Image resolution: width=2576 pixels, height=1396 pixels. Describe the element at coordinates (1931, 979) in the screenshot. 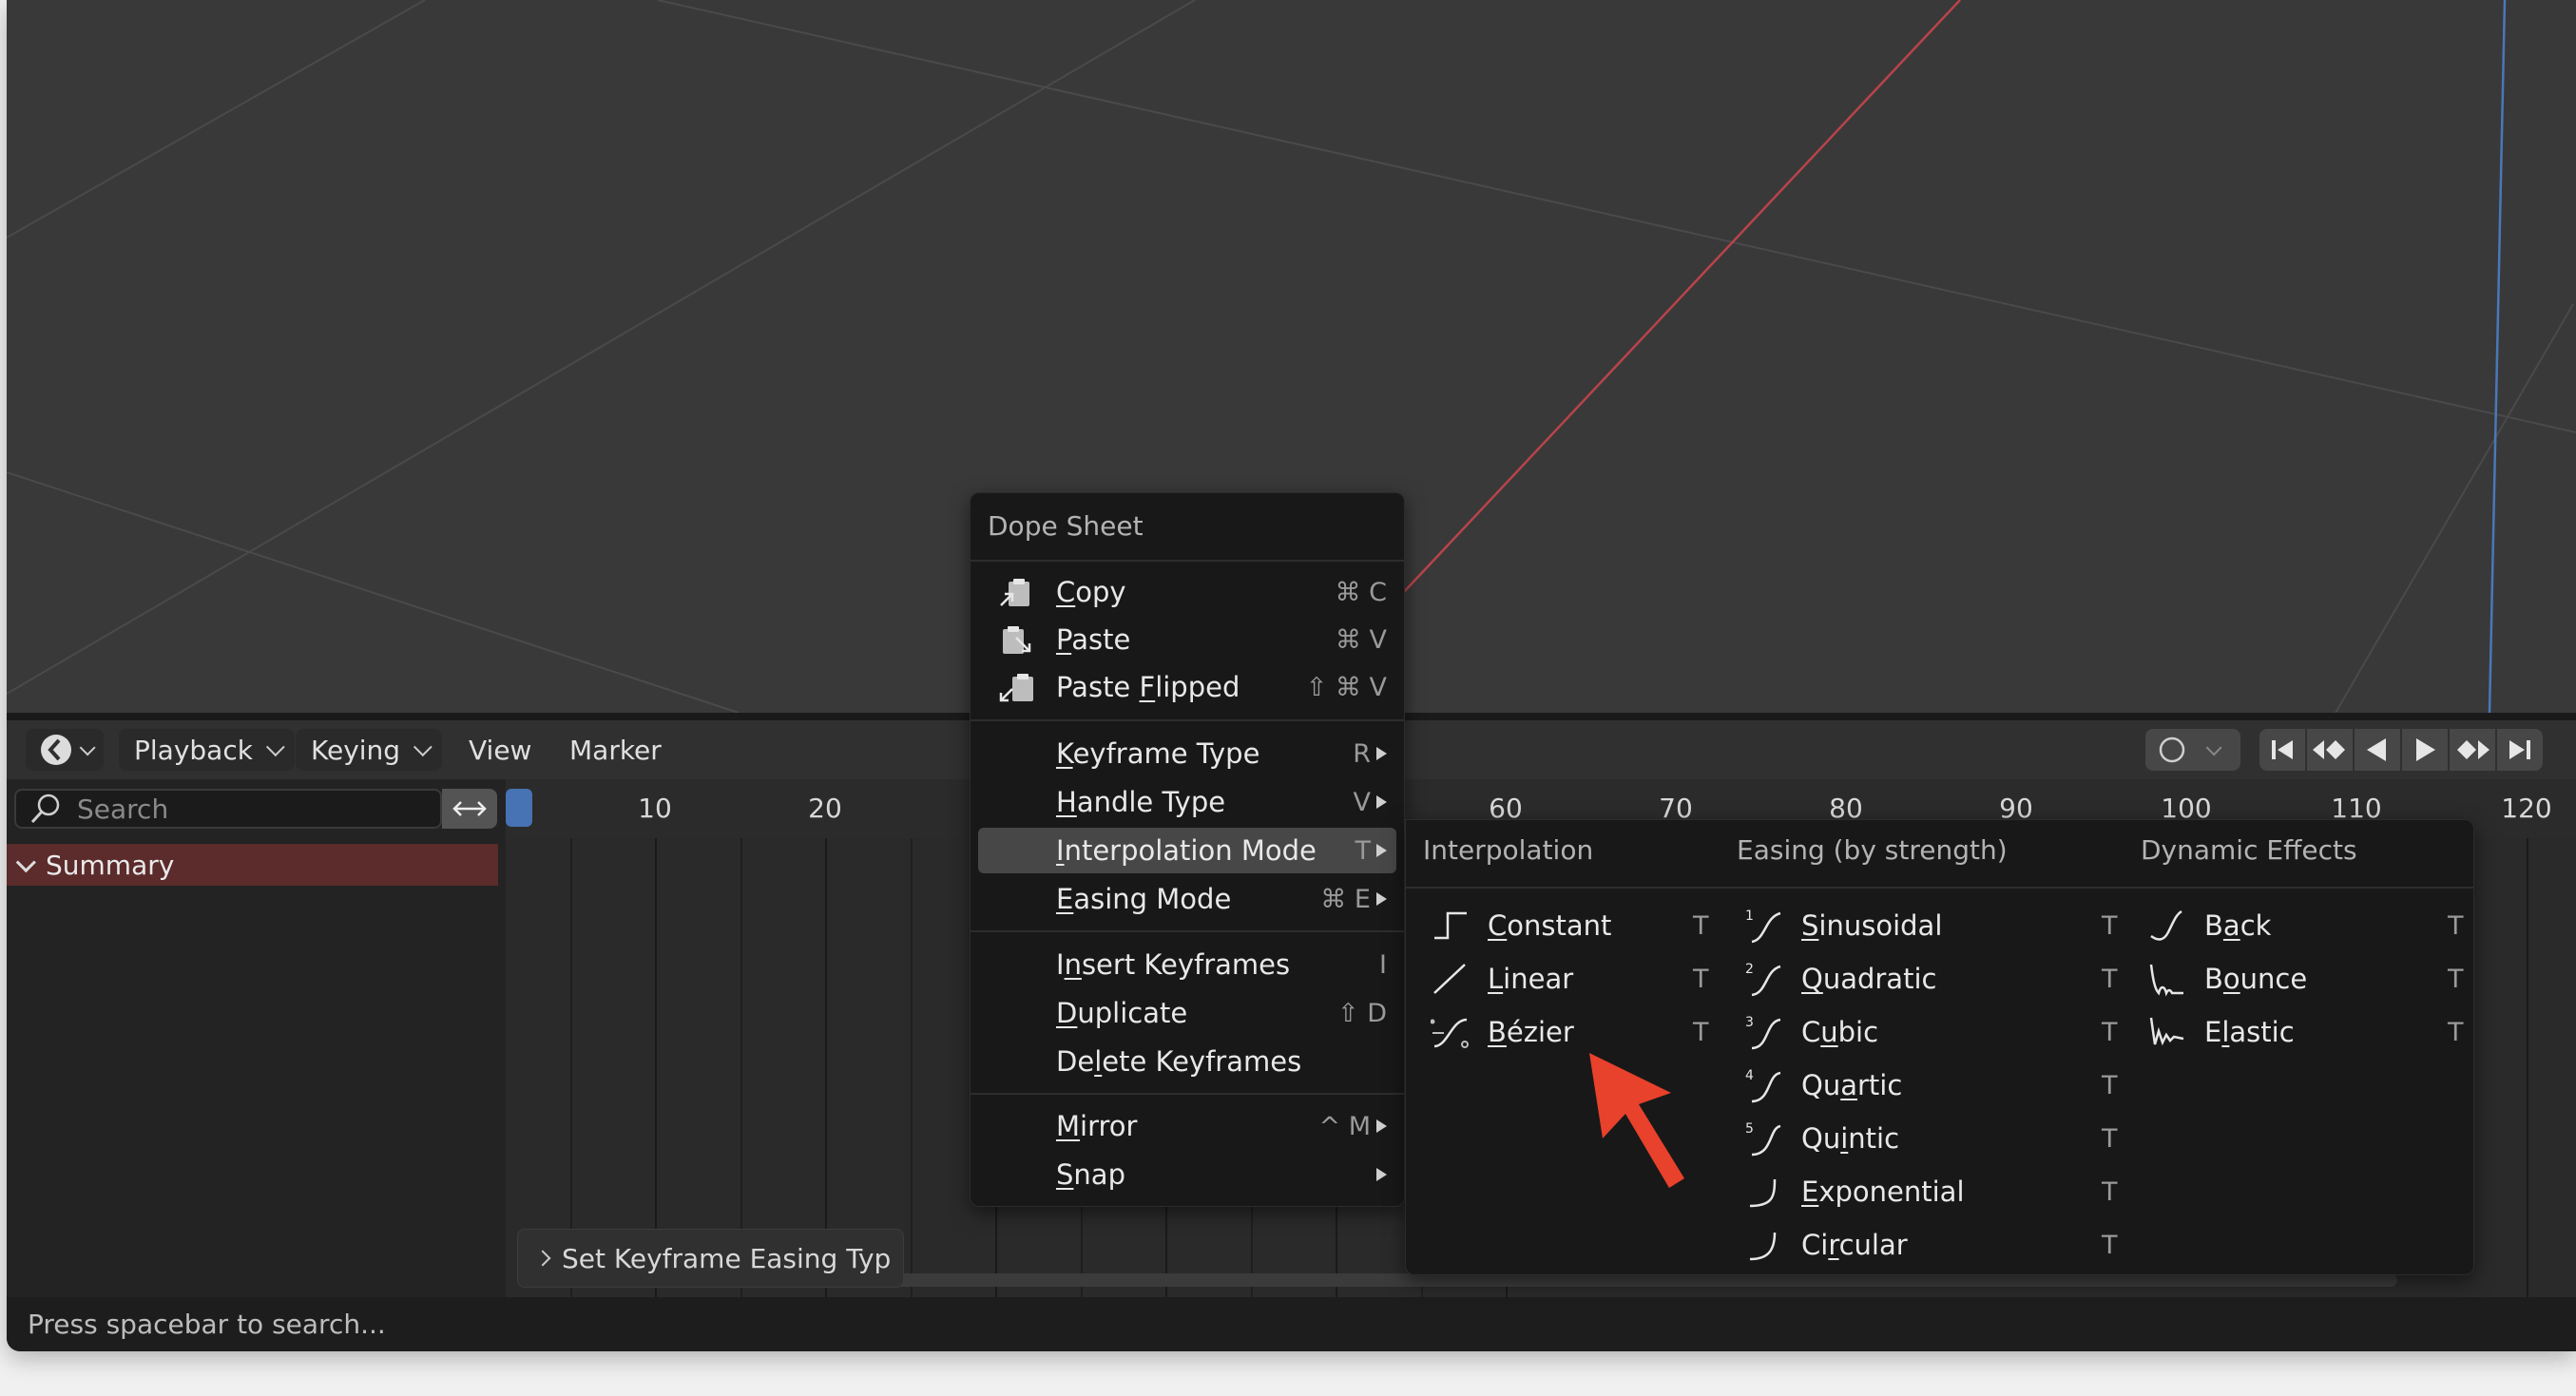

I see `menu-item-quadratic: 2 Quadratic T` at that location.